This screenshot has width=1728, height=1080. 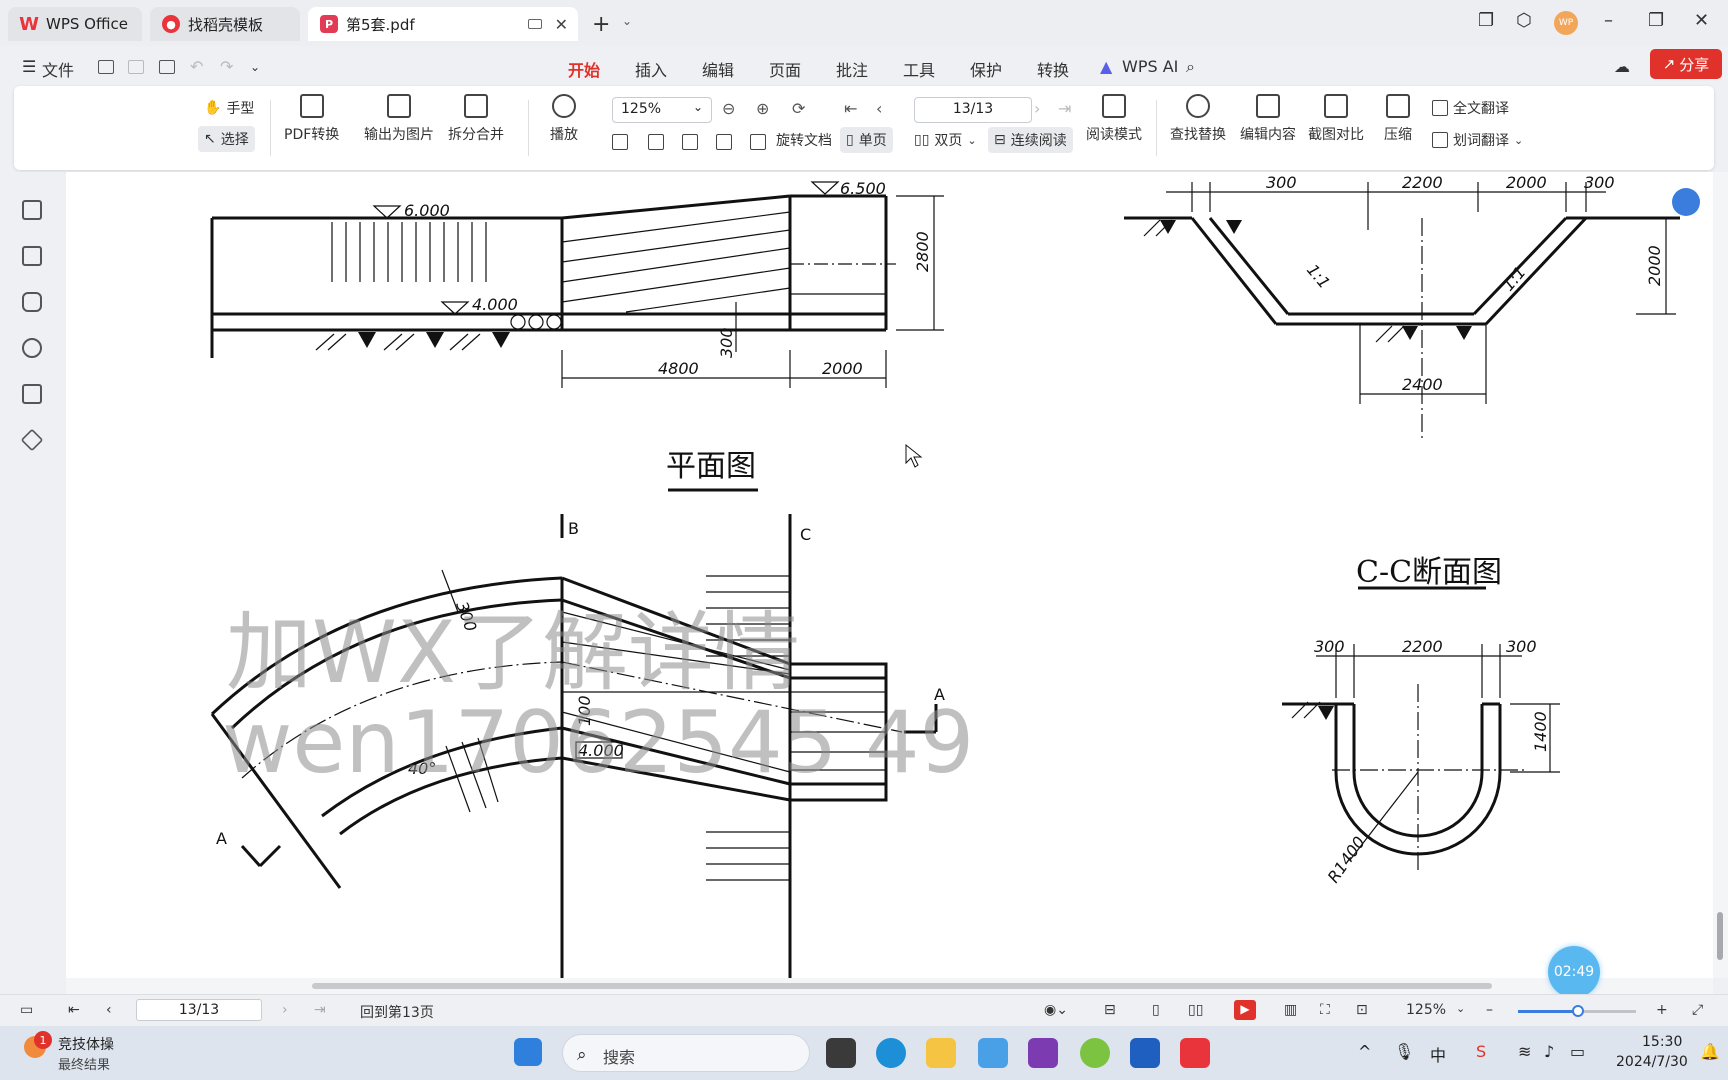 What do you see at coordinates (1460, 1008) in the screenshot?
I see `chevron-down-icon: ⌄` at bounding box center [1460, 1008].